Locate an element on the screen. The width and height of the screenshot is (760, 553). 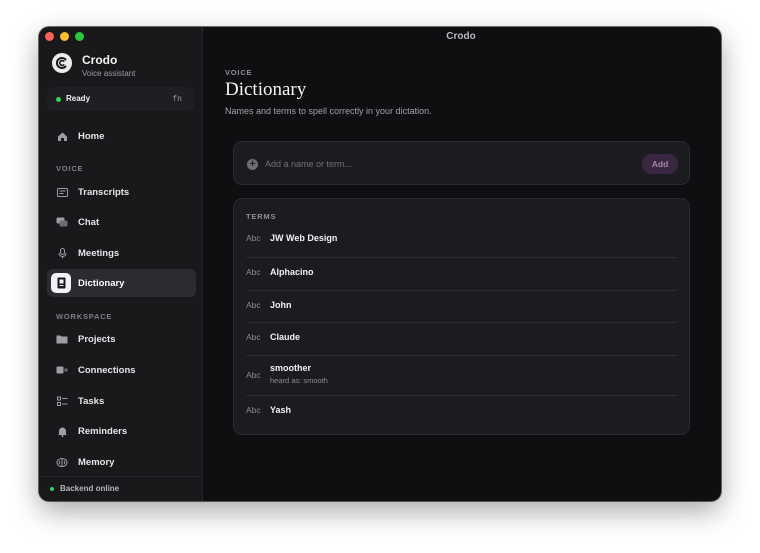
sidebar-item-dictionary: Dictionary is located at coordinates (121, 283).